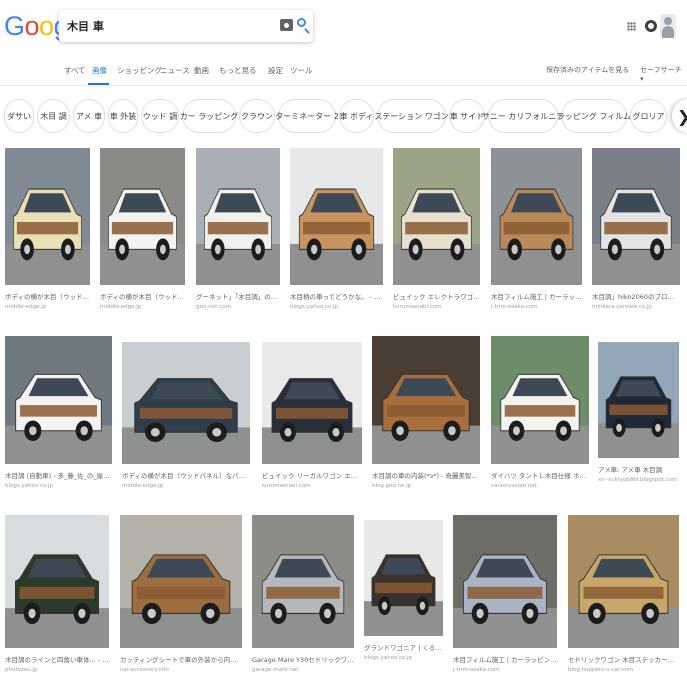 The height and width of the screenshot is (687, 687). What do you see at coordinates (648, 116) in the screenshot?
I see `chip-item: グロリア` at bounding box center [648, 116].